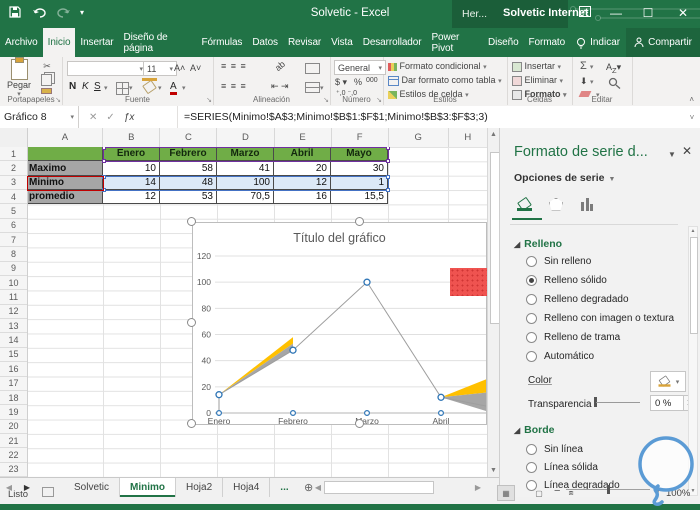 The width and height of the screenshot is (700, 510). I want to click on find-select-icon, so click(615, 85).